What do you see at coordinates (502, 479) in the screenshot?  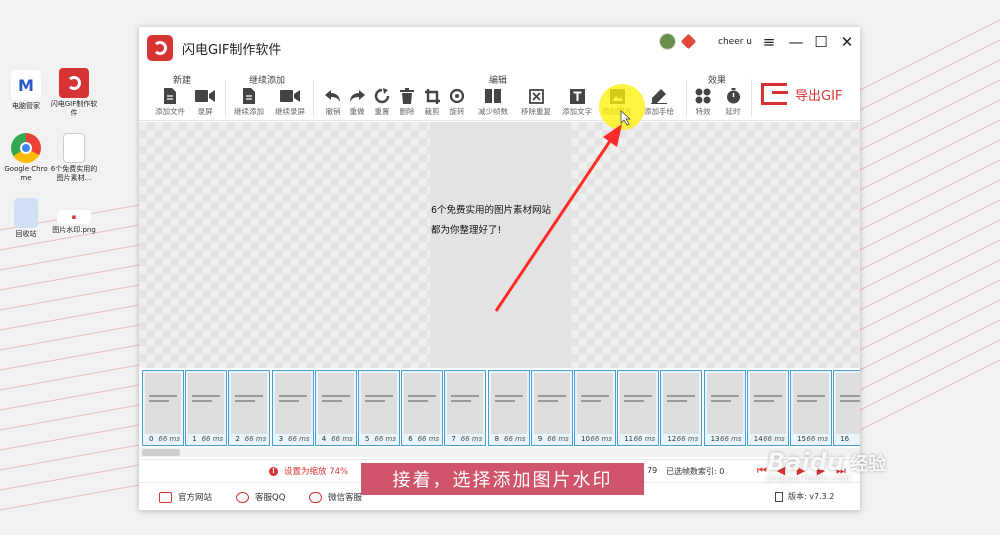 I see `tutorial-caption: 接着，选择添加图片水印` at bounding box center [502, 479].